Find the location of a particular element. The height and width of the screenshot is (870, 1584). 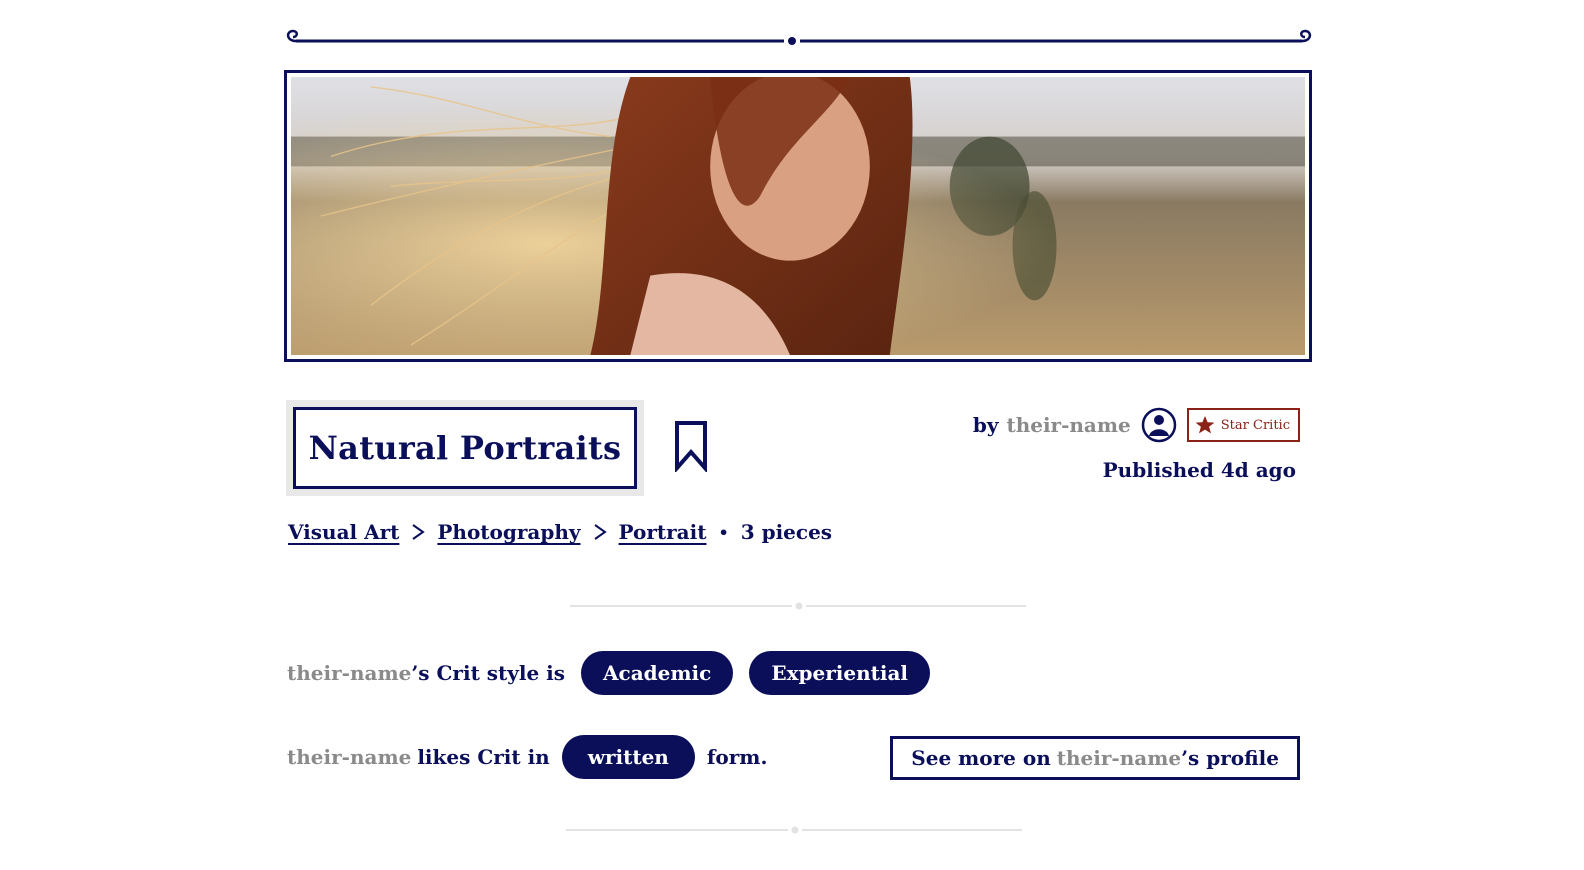

crit-style-author-name: their-name is located at coordinates (349, 673).